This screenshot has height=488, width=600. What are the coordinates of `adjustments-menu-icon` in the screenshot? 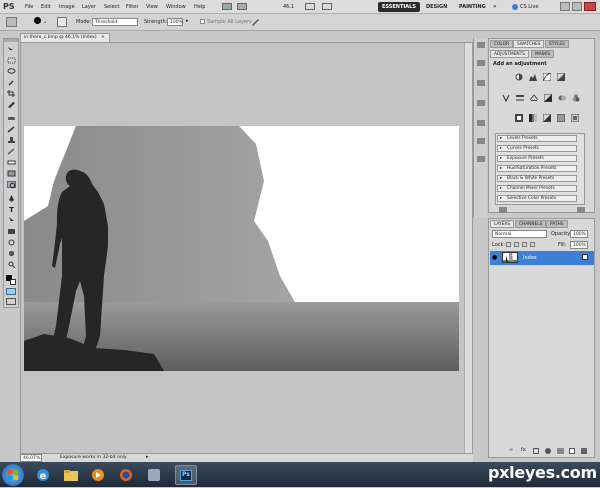 It's located at (581, 210).